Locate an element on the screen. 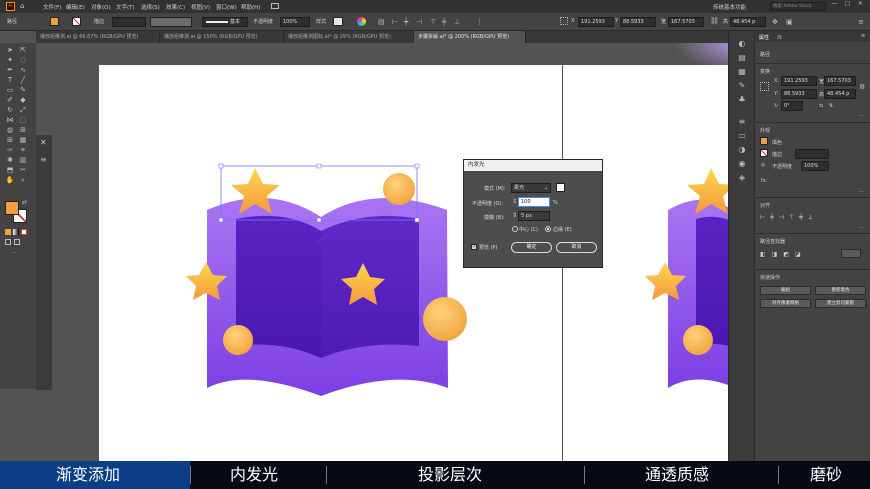 Image resolution: width=870 pixels, height=489 pixels. pen-tool-icon: ✒ is located at coordinates (10, 70).